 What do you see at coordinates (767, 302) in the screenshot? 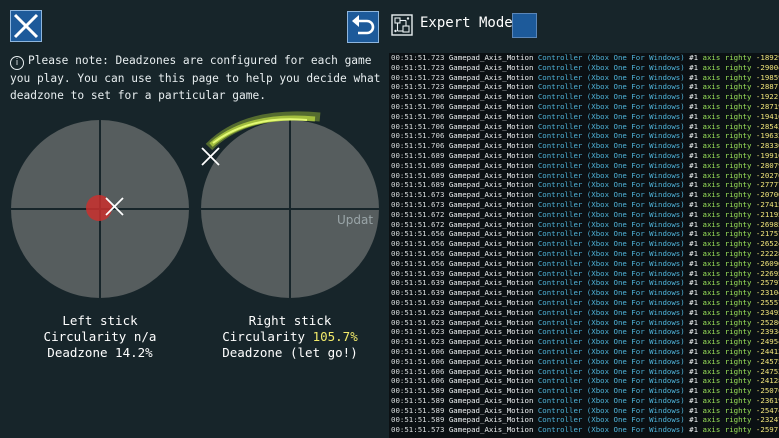
I see `log-value: -25557` at bounding box center [767, 302].